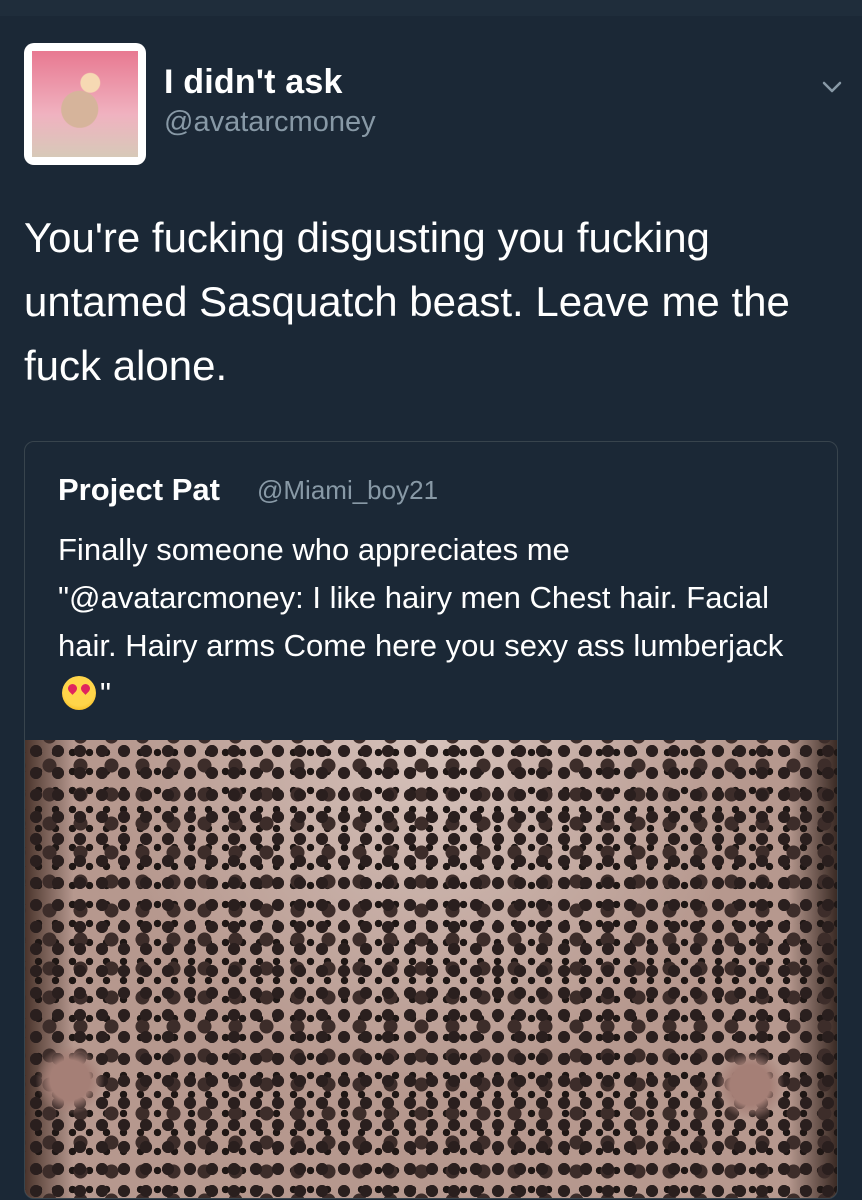 This screenshot has height=1200, width=862. Describe the element at coordinates (79, 693) in the screenshot. I see `heart-eyes-emoji-icon` at that location.